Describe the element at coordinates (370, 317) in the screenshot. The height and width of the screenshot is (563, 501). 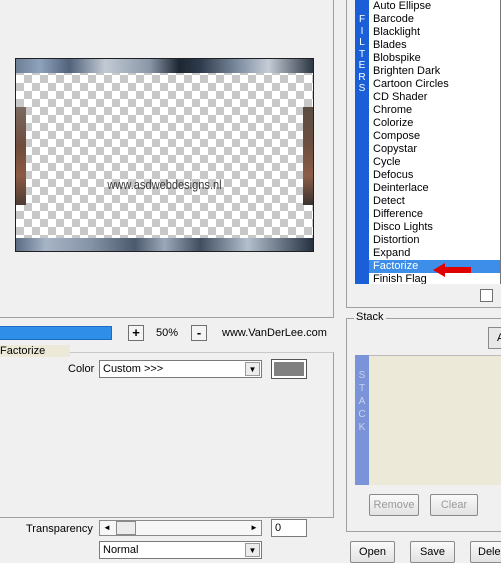
I see `stack-title: Stack` at that location.